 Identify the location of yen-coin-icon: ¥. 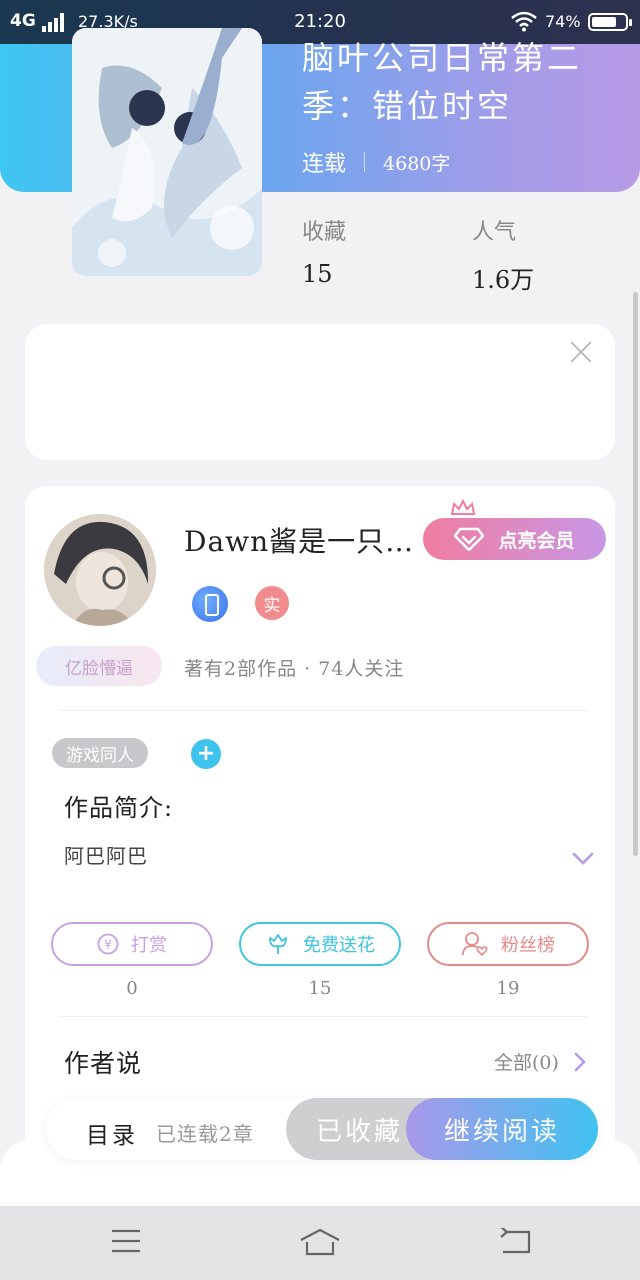
(108, 944).